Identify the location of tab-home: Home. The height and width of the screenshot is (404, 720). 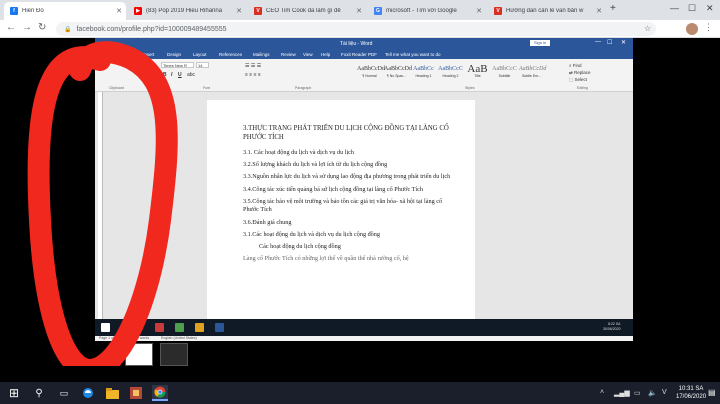
(125, 54).